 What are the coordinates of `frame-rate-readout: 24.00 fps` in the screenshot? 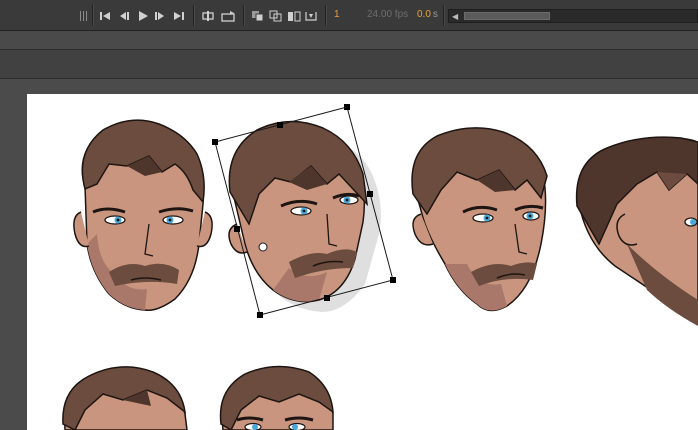 It's located at (387, 14).